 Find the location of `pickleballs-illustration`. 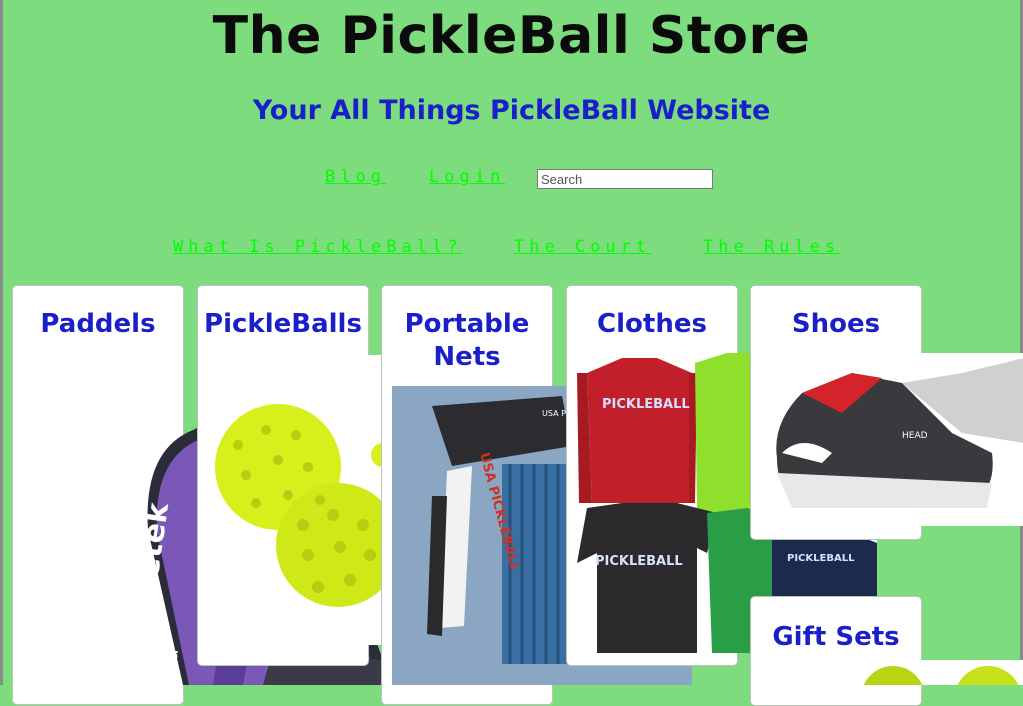

pickleballs-illustration is located at coordinates (298, 505).